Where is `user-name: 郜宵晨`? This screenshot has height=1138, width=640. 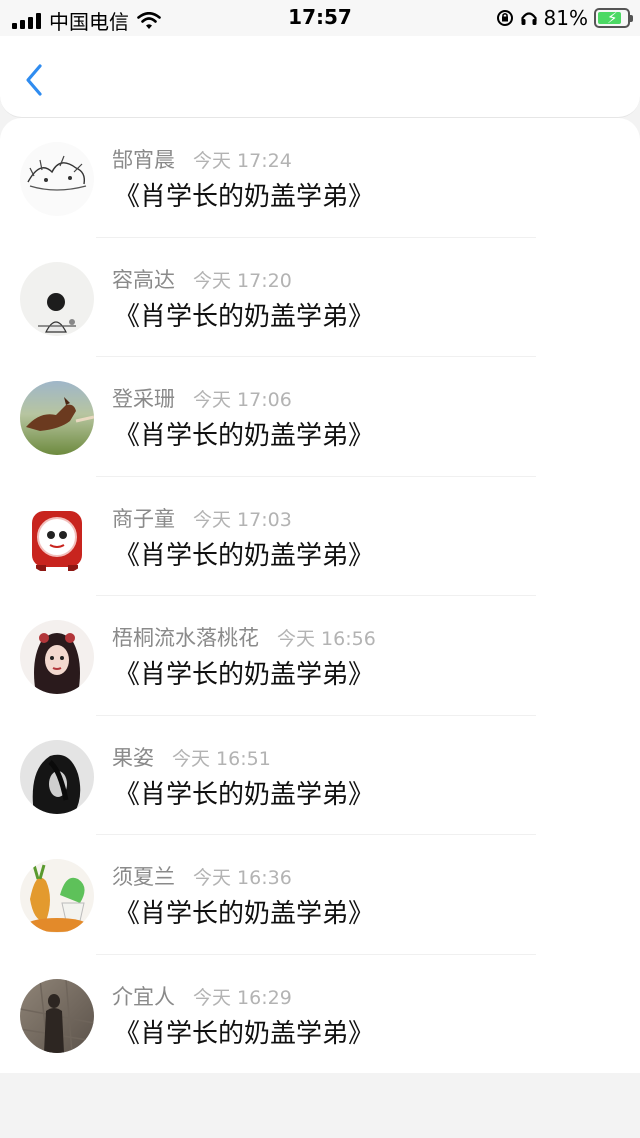 user-name: 郜宵晨 is located at coordinates (143, 160).